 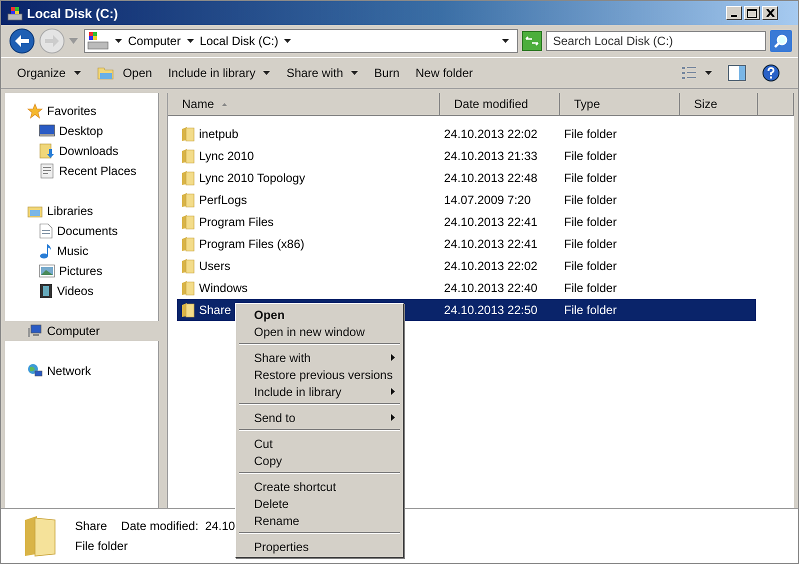 What do you see at coordinates (319, 503) in the screenshot?
I see `menu-item: Delete` at bounding box center [319, 503].